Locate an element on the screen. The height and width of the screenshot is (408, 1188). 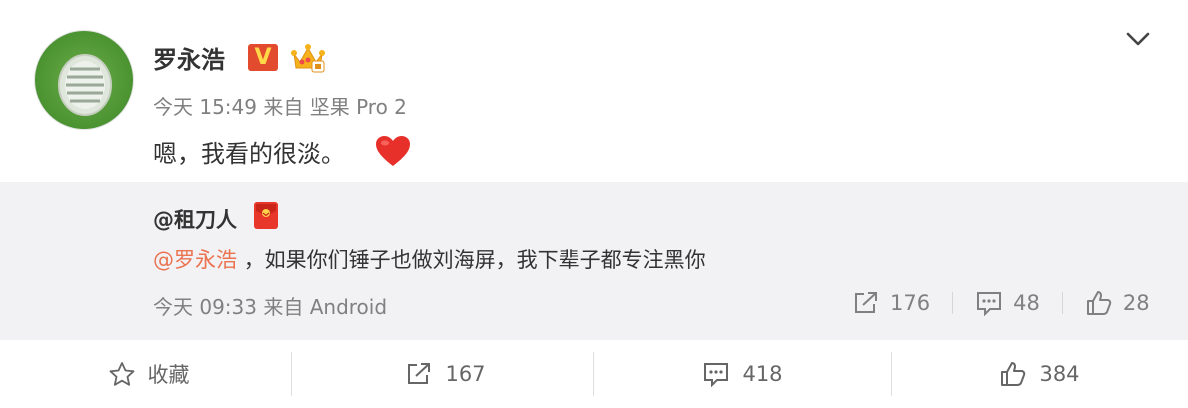
source-prefix: 来自 is located at coordinates (283, 107).